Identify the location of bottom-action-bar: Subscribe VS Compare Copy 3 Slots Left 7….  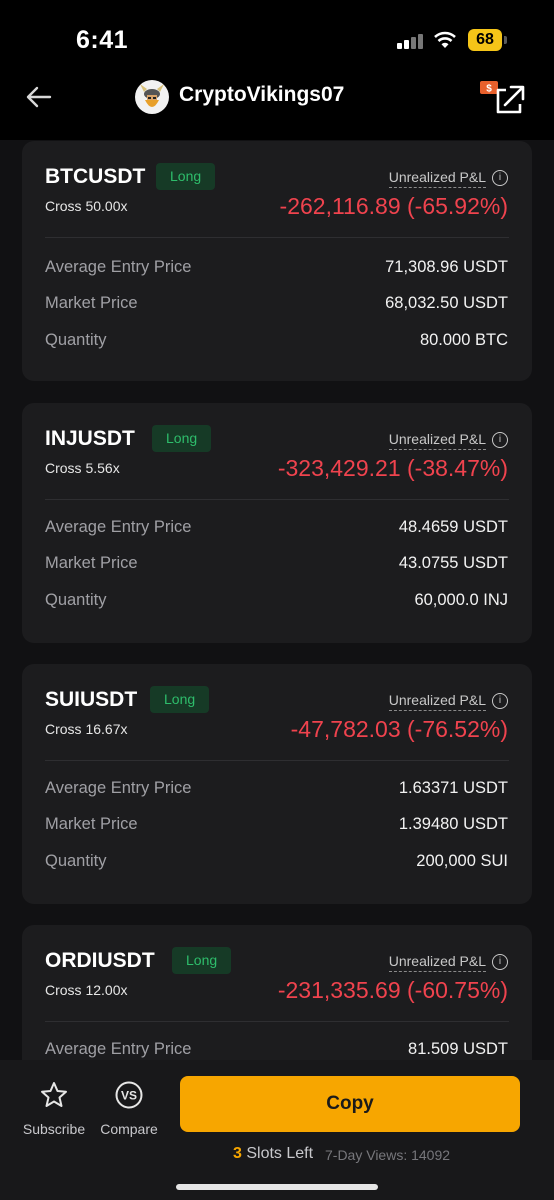
(277, 1130).